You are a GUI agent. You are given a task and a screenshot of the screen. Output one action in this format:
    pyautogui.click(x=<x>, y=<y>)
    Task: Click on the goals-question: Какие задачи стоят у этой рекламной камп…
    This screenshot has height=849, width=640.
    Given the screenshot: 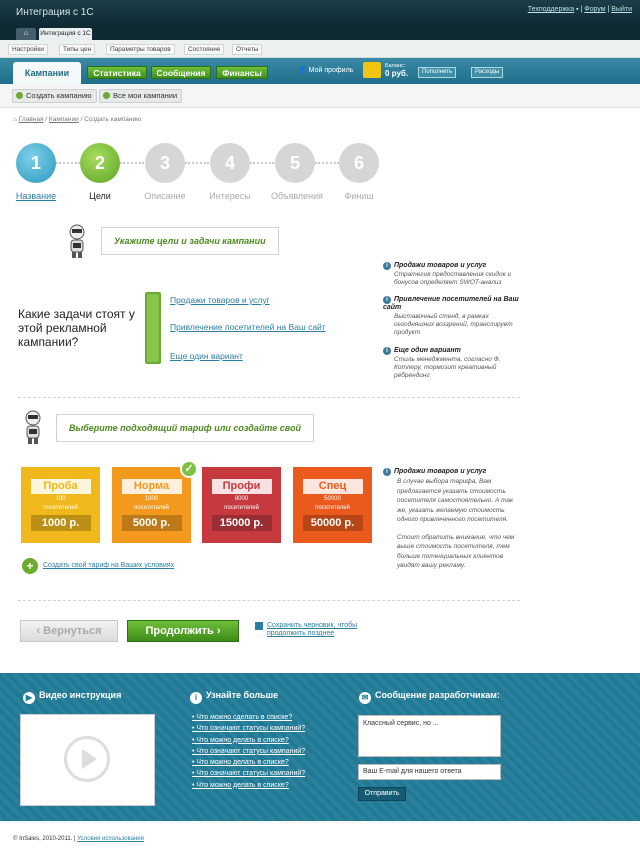 What is the action you would take?
    pyautogui.click(x=76, y=328)
    